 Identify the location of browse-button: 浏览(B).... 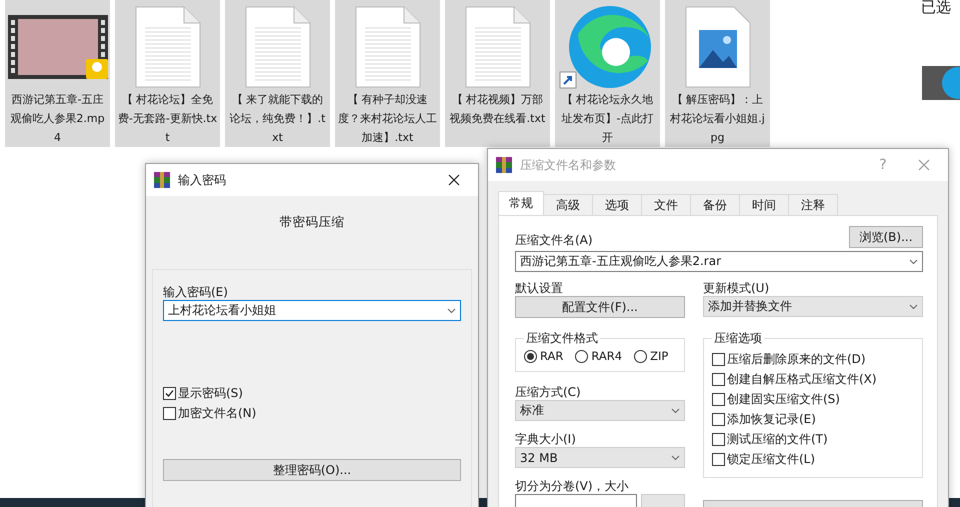
(886, 237).